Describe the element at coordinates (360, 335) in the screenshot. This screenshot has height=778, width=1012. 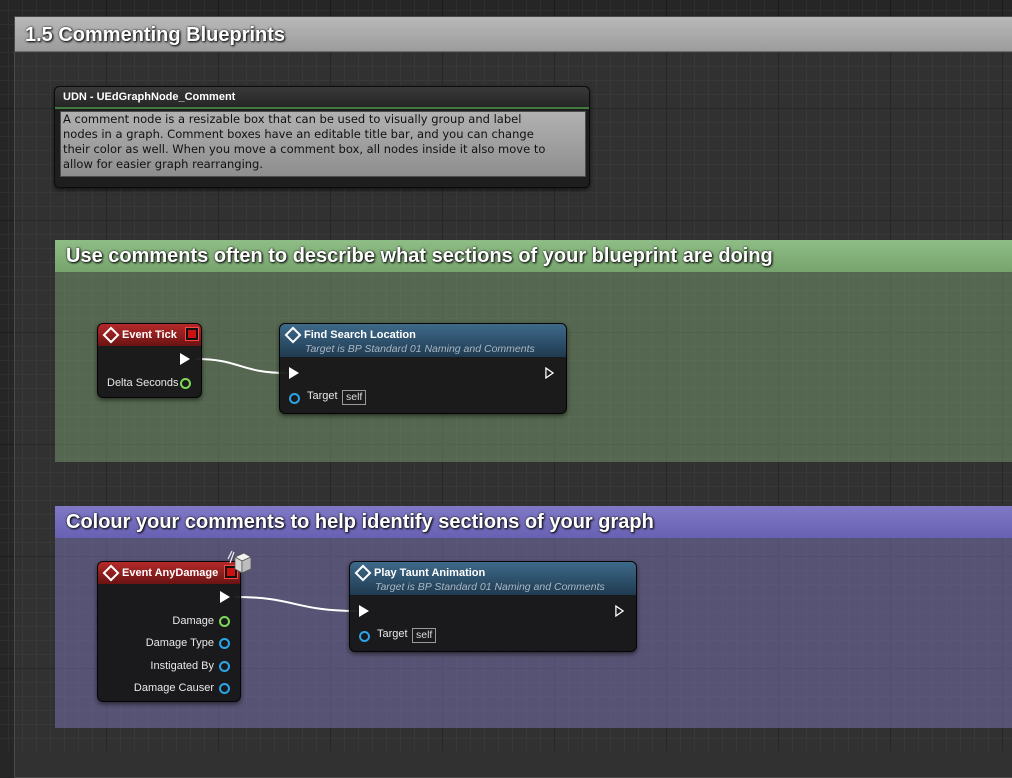
I see `node-title: Find Search Location` at that location.